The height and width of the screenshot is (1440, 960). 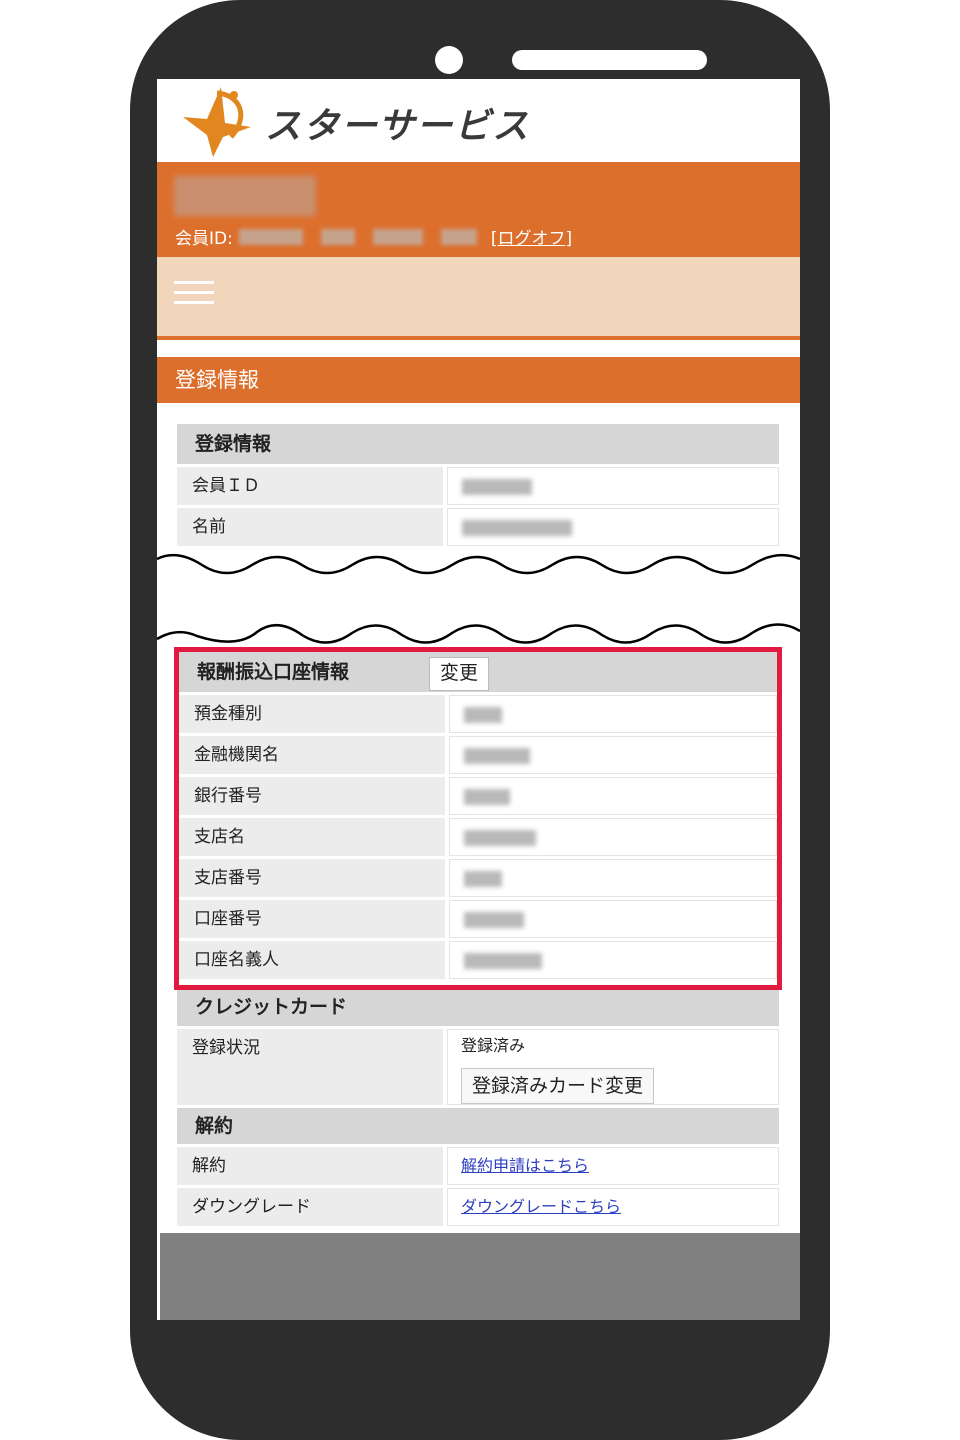 I want to click on logo-bar: スターサービス, so click(x=478, y=120).